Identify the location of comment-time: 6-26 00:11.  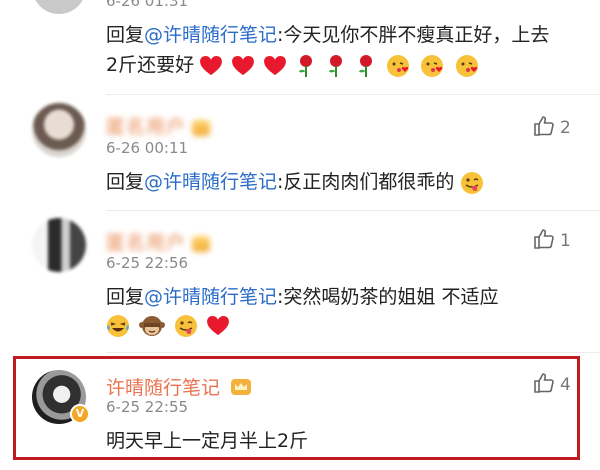
(147, 148).